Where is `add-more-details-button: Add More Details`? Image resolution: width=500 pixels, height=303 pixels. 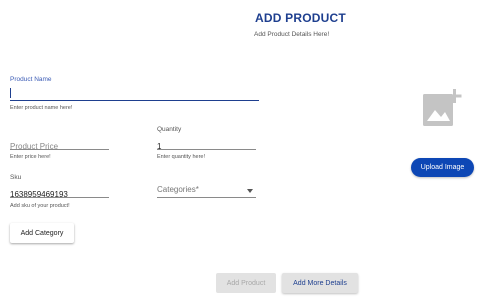 add-more-details-button: Add More Details is located at coordinates (320, 283).